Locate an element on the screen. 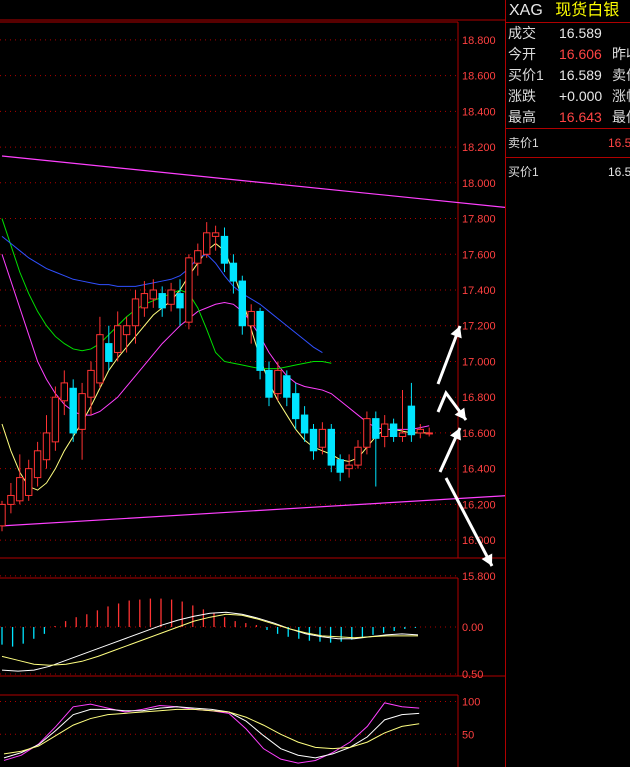 Image resolution: width=630 pixels, height=767 pixels. quote-row: 最高 16.643 最低 is located at coordinates (568, 117).